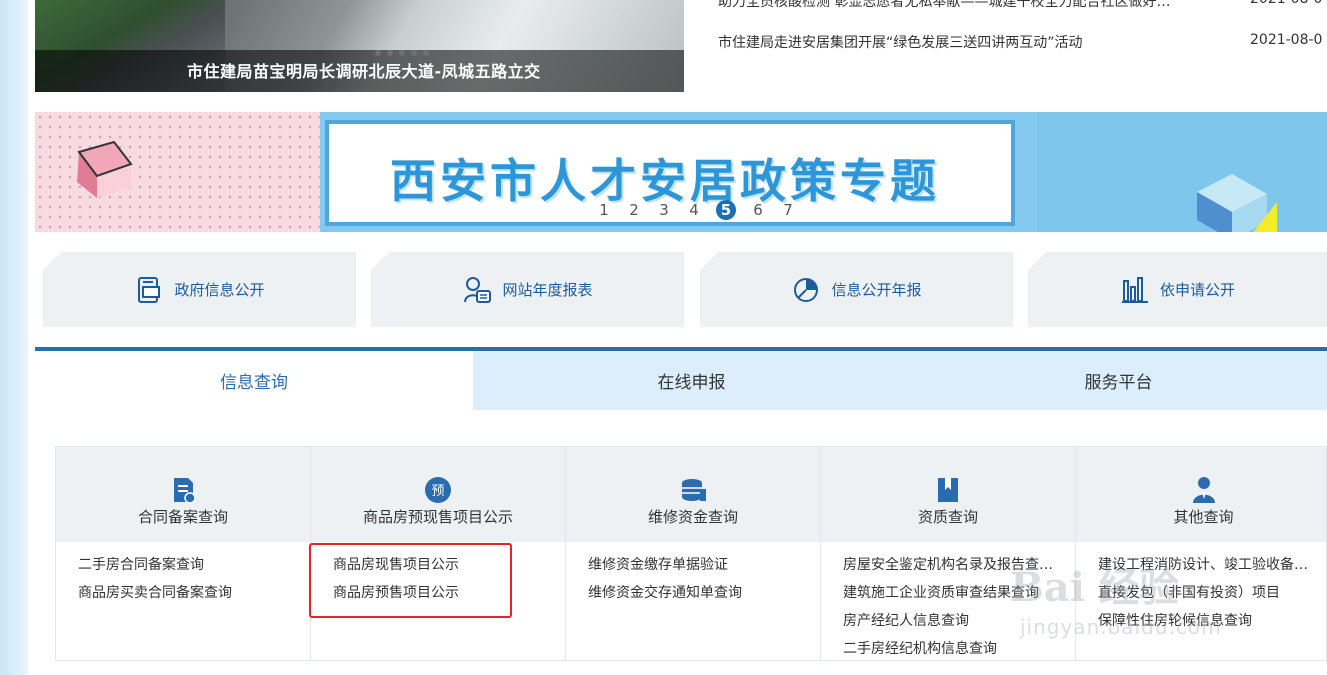  Describe the element at coordinates (604, 210) in the screenshot. I see `pager-item: 1` at that location.